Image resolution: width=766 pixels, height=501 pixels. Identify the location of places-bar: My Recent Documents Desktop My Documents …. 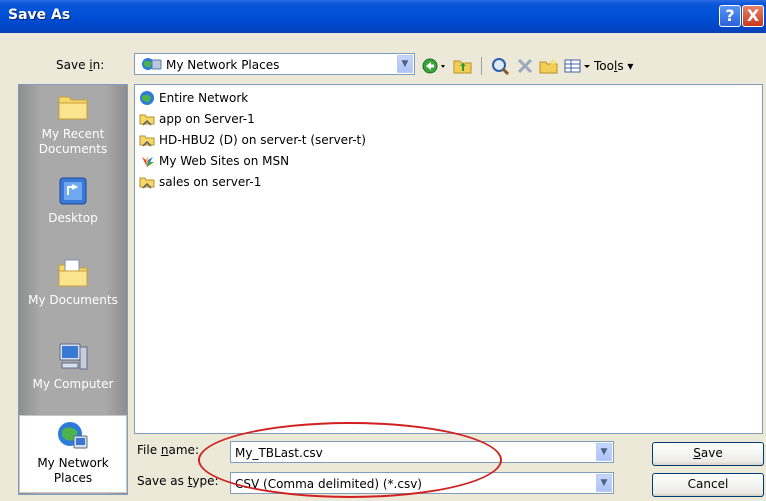
(73, 289).